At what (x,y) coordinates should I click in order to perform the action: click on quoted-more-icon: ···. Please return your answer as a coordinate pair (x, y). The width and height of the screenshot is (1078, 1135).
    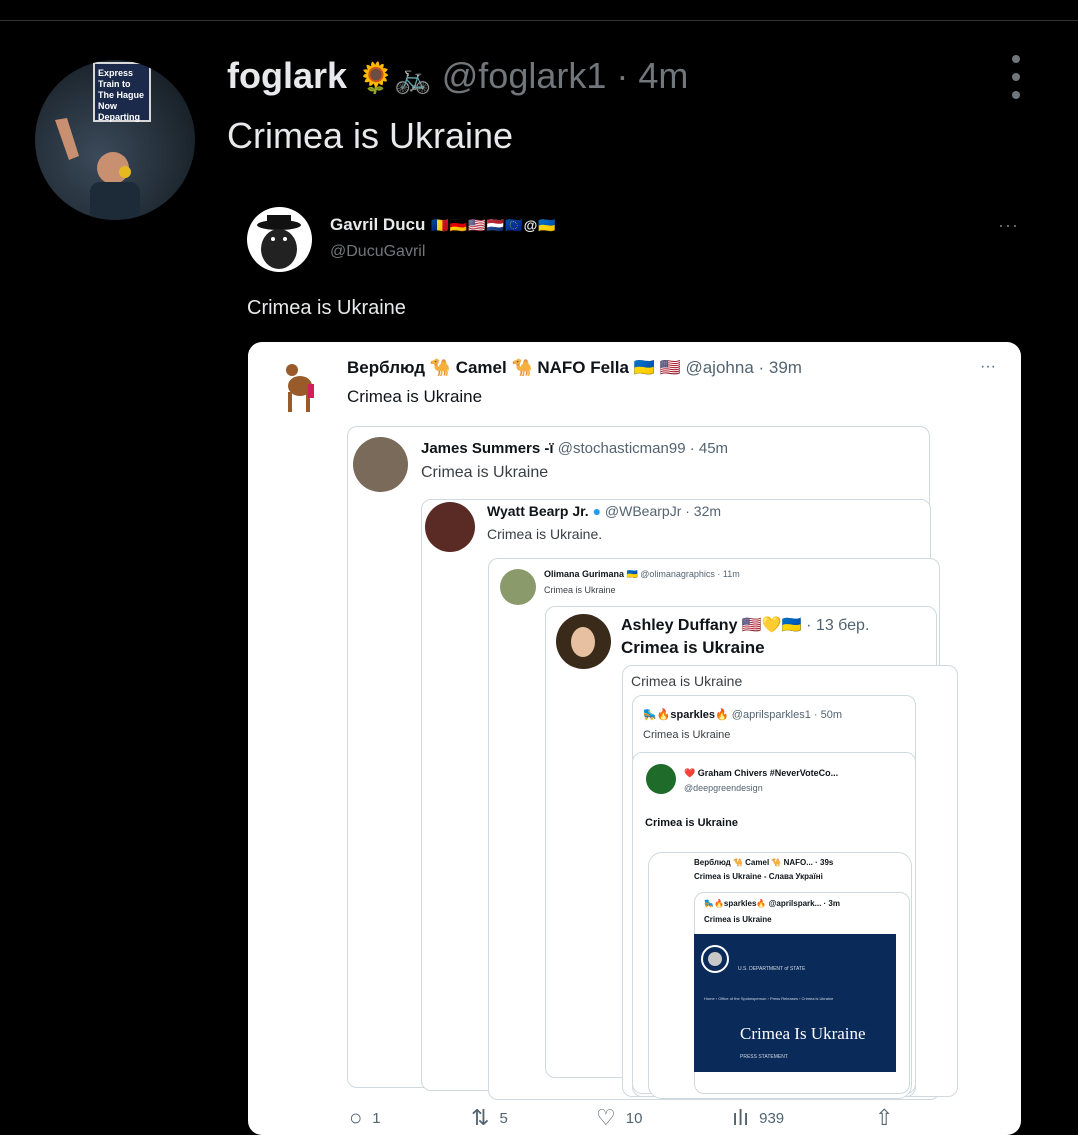
    Looking at the image, I should click on (1008, 225).